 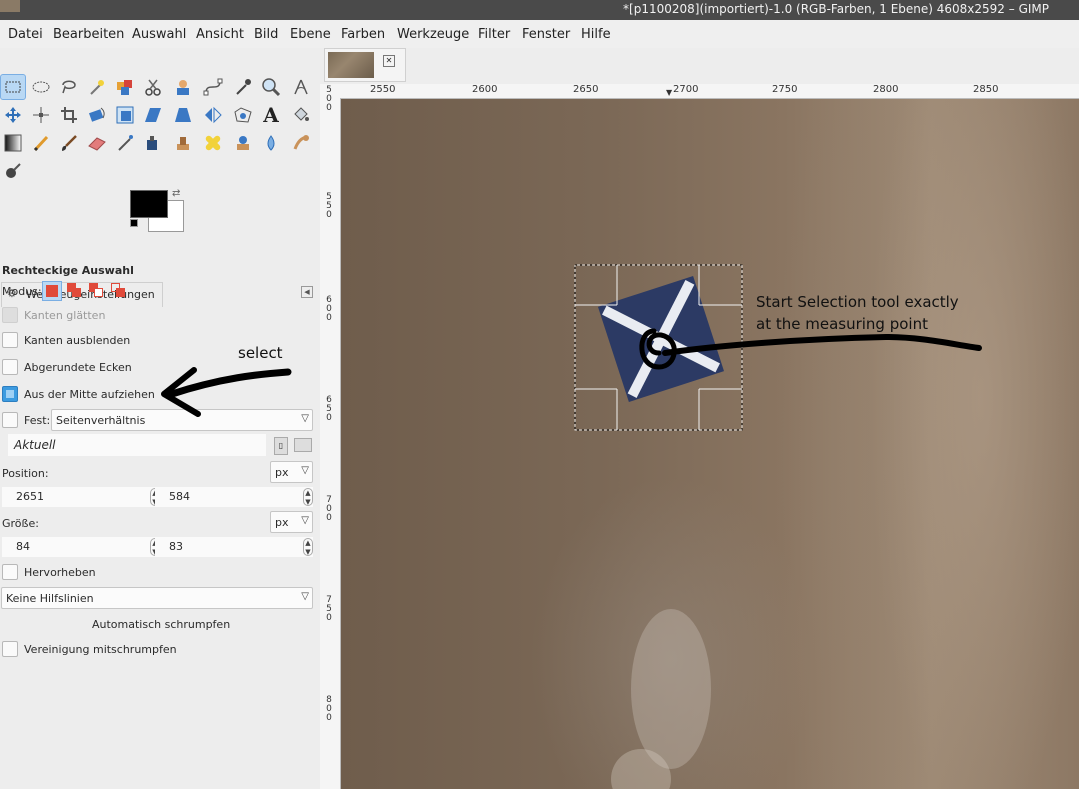 I want to click on menu-hilfe: Hilfe, so click(x=596, y=34).